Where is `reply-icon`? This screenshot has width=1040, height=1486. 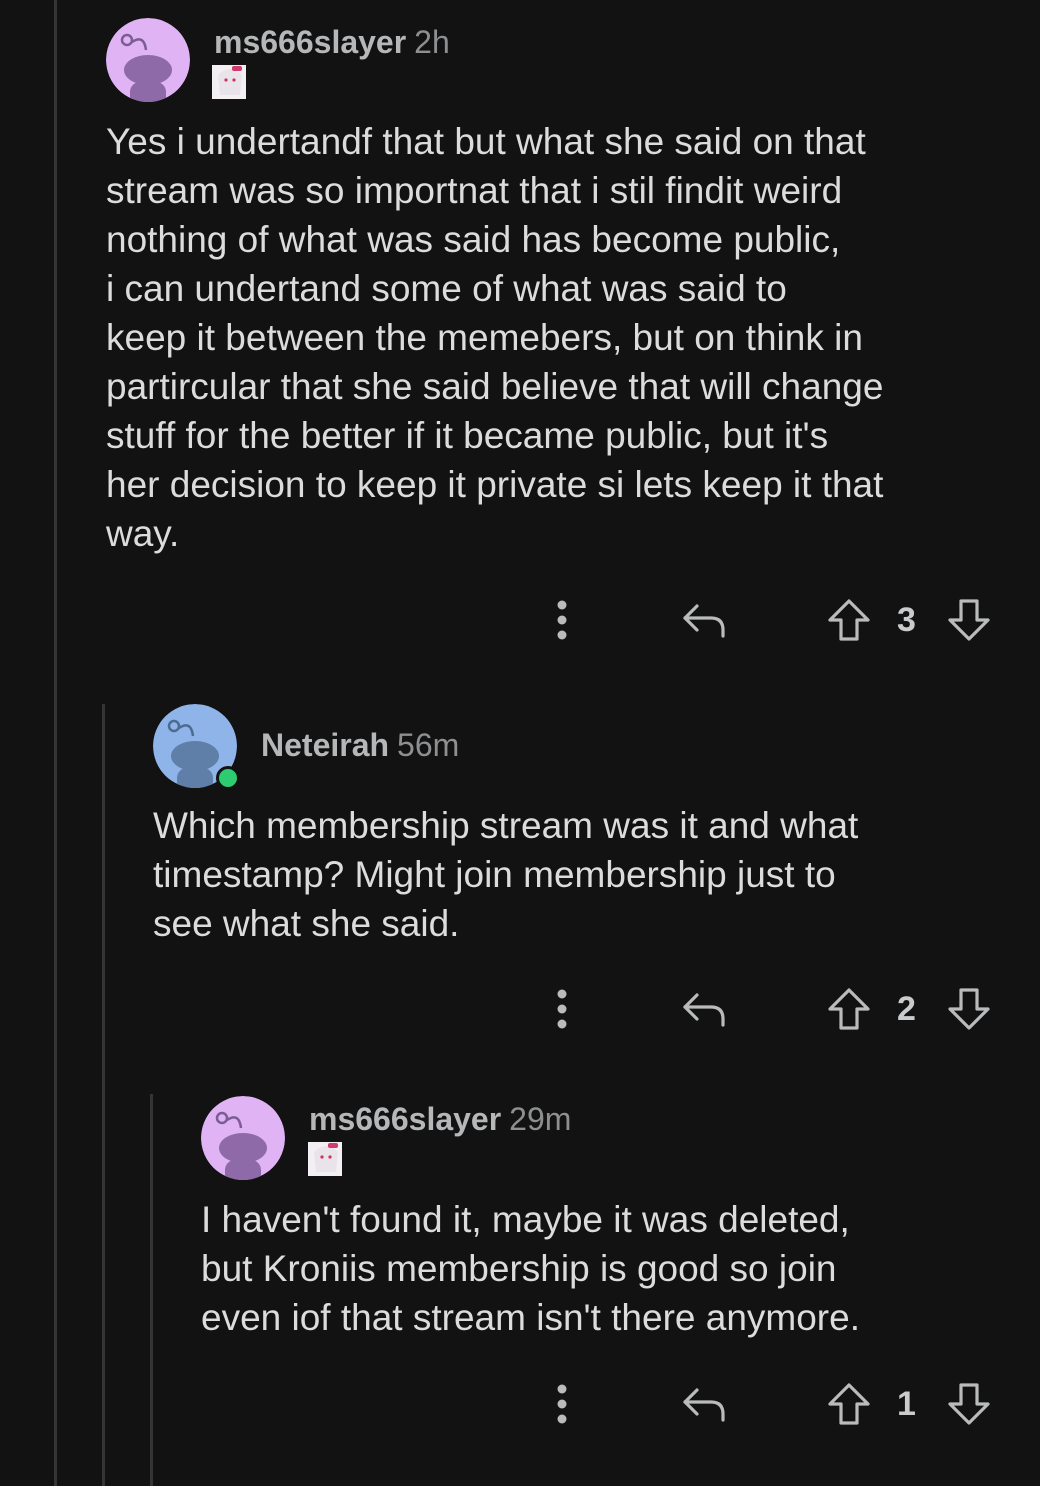
reply-icon is located at coordinates (704, 1405).